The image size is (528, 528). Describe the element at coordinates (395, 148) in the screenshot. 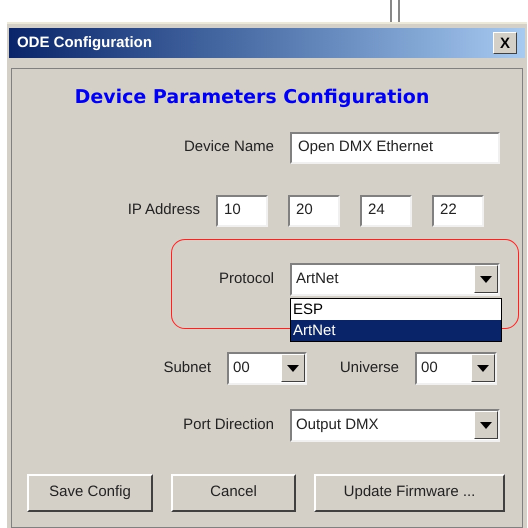

I see `device-name-field: Open DMX Ethernet` at that location.